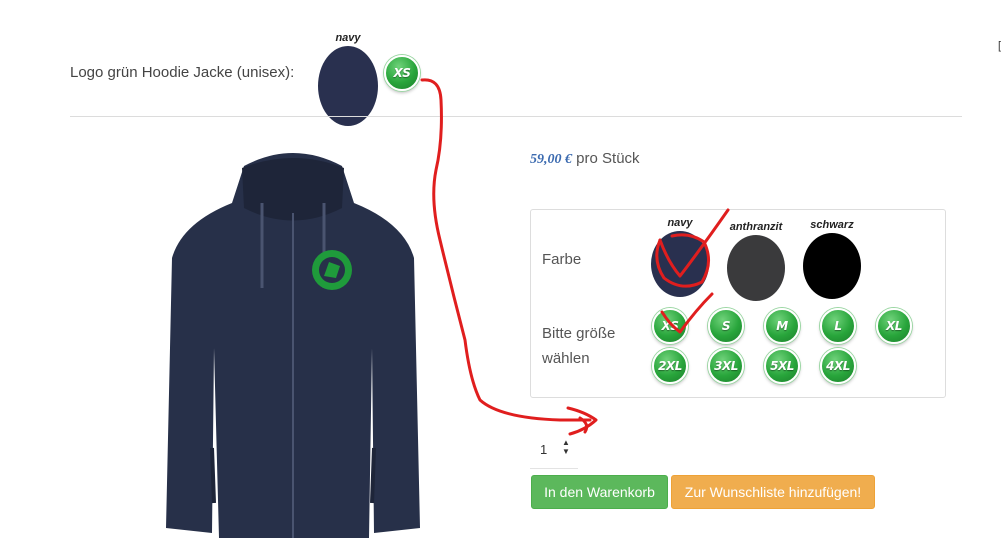  What do you see at coordinates (579, 333) in the screenshot?
I see `size-option-label-line1: Bitte größe` at bounding box center [579, 333].